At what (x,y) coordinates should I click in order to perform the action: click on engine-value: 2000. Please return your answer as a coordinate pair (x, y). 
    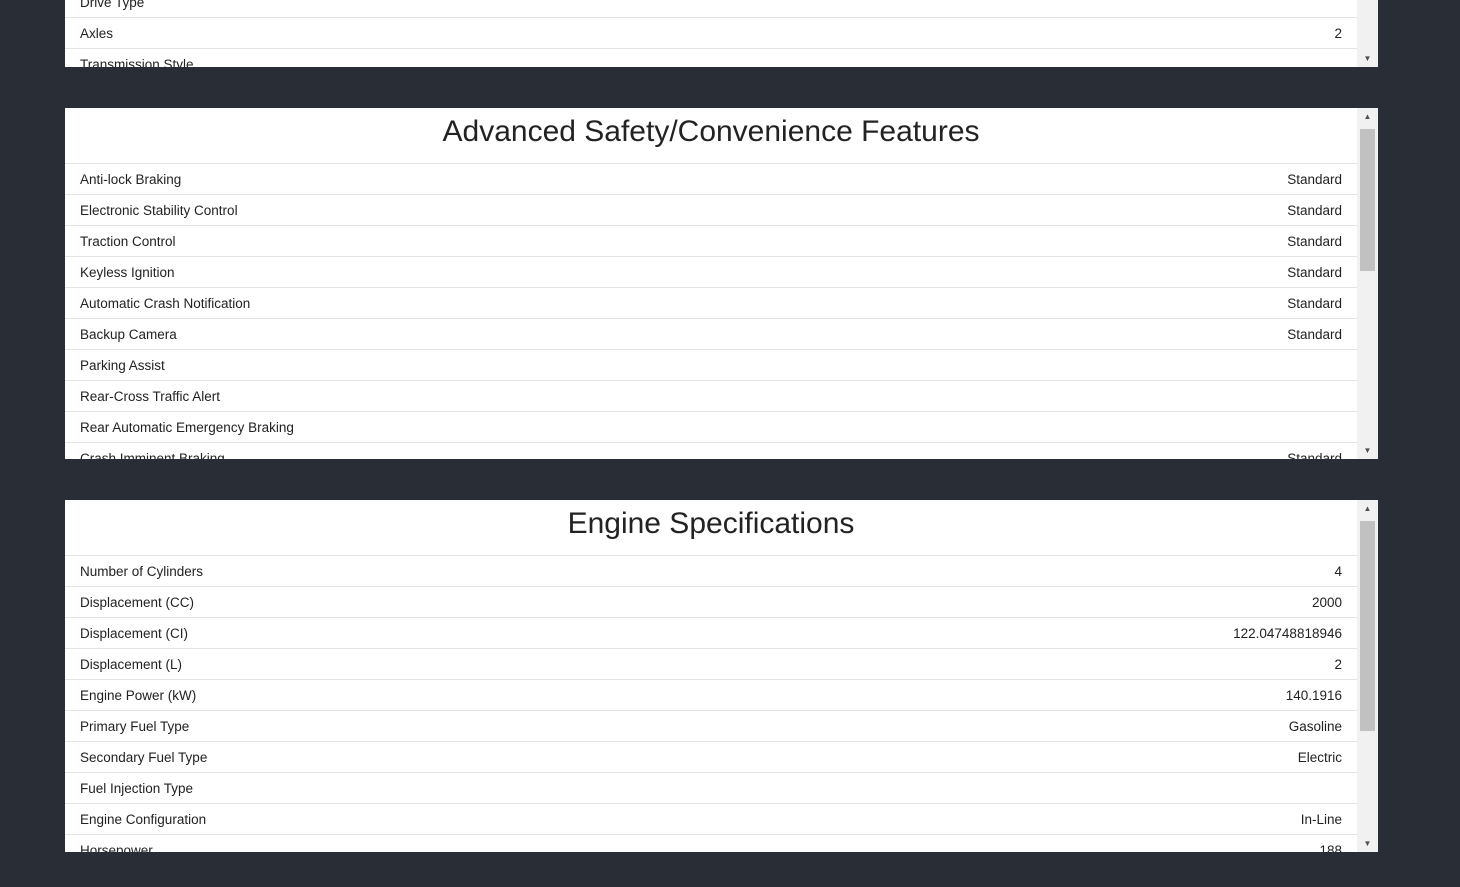
    Looking at the image, I should click on (1326, 602).